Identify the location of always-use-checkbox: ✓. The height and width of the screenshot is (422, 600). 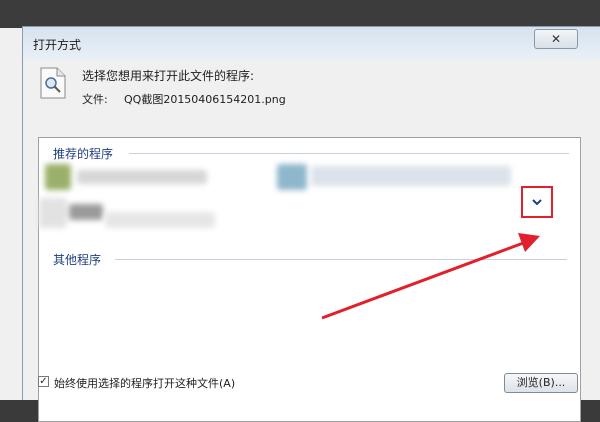
(43, 381).